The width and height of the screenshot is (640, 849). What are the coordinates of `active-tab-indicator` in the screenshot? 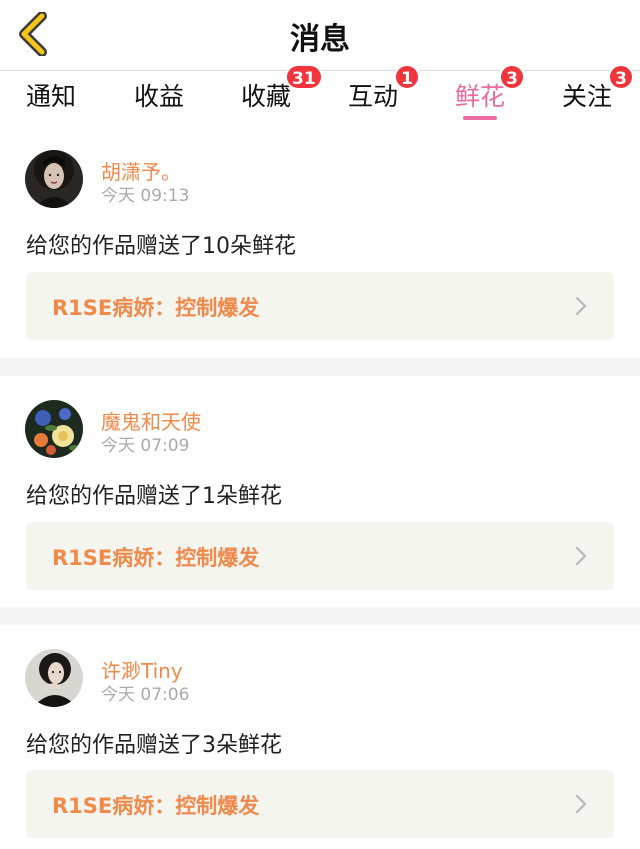 It's located at (480, 118).